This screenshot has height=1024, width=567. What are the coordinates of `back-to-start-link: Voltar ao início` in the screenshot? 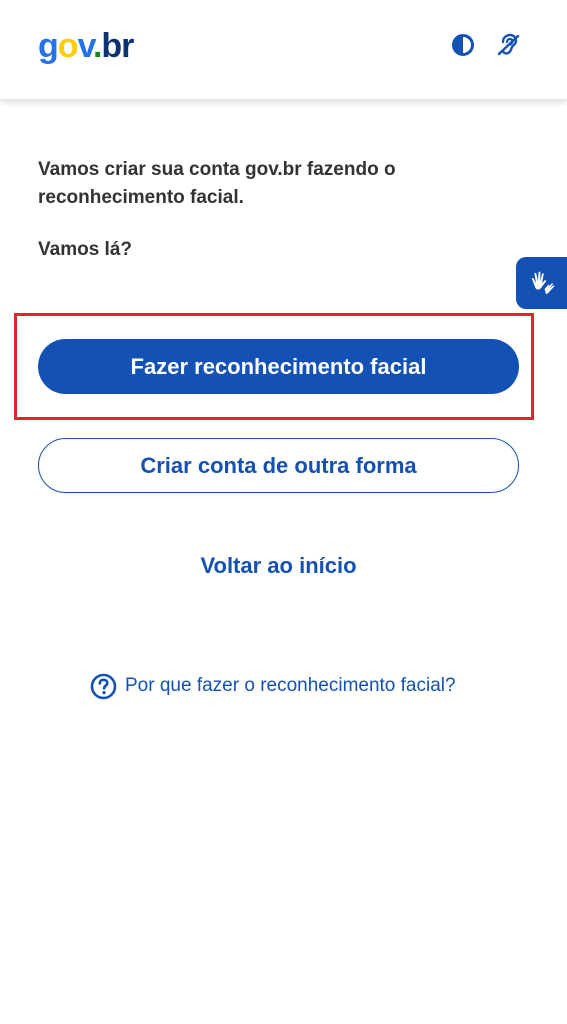 It's located at (278, 566).